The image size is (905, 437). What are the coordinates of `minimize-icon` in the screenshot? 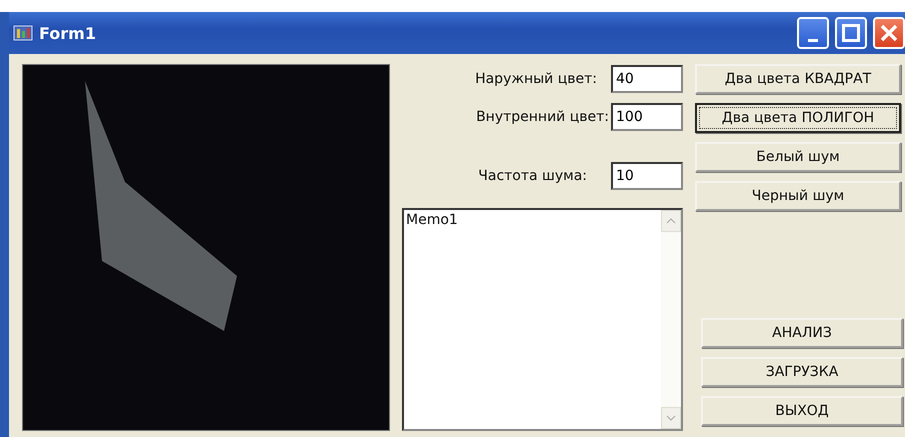 It's located at (813, 40).